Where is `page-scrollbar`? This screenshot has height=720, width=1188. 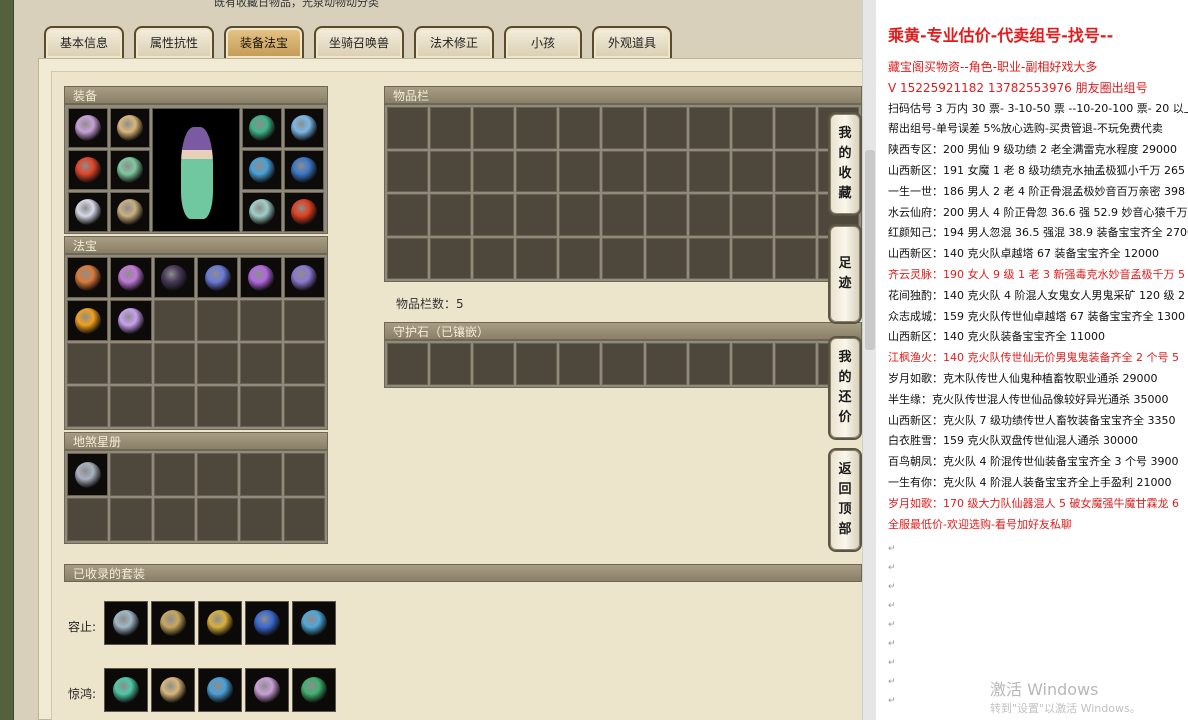
page-scrollbar is located at coordinates (869, 360).